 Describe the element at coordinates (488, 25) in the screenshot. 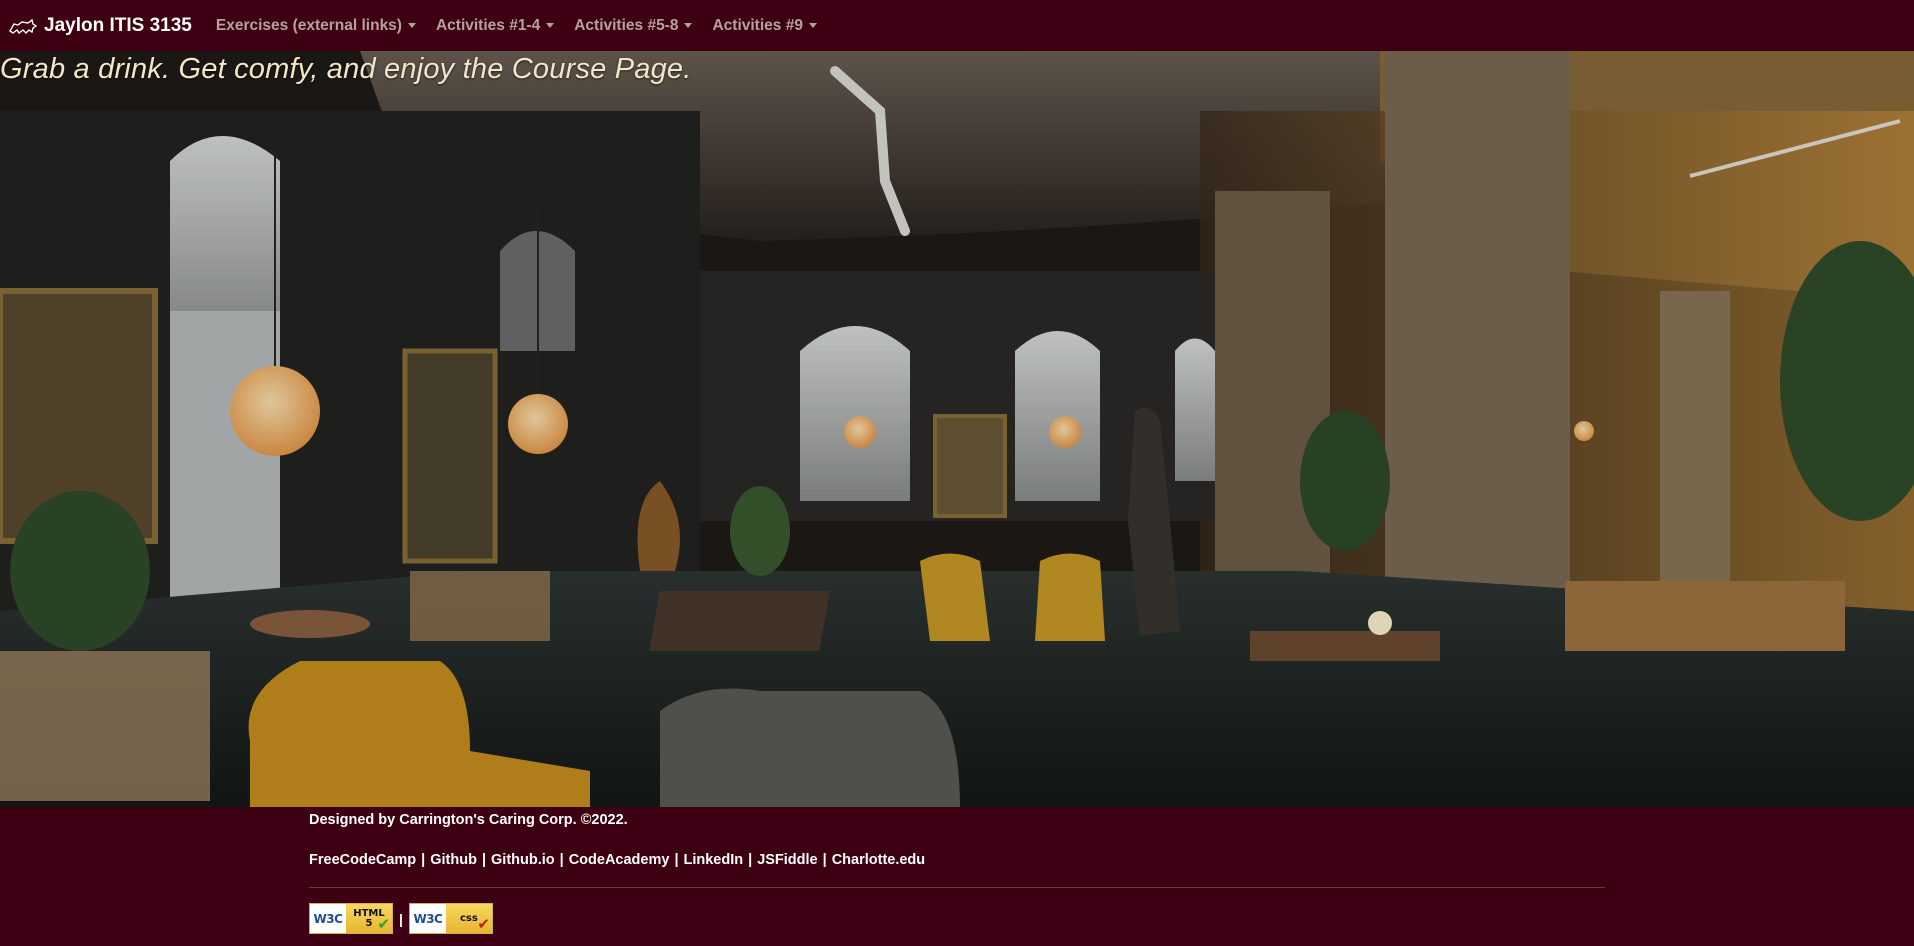

I see `nav-label: Activities #1-4` at that location.